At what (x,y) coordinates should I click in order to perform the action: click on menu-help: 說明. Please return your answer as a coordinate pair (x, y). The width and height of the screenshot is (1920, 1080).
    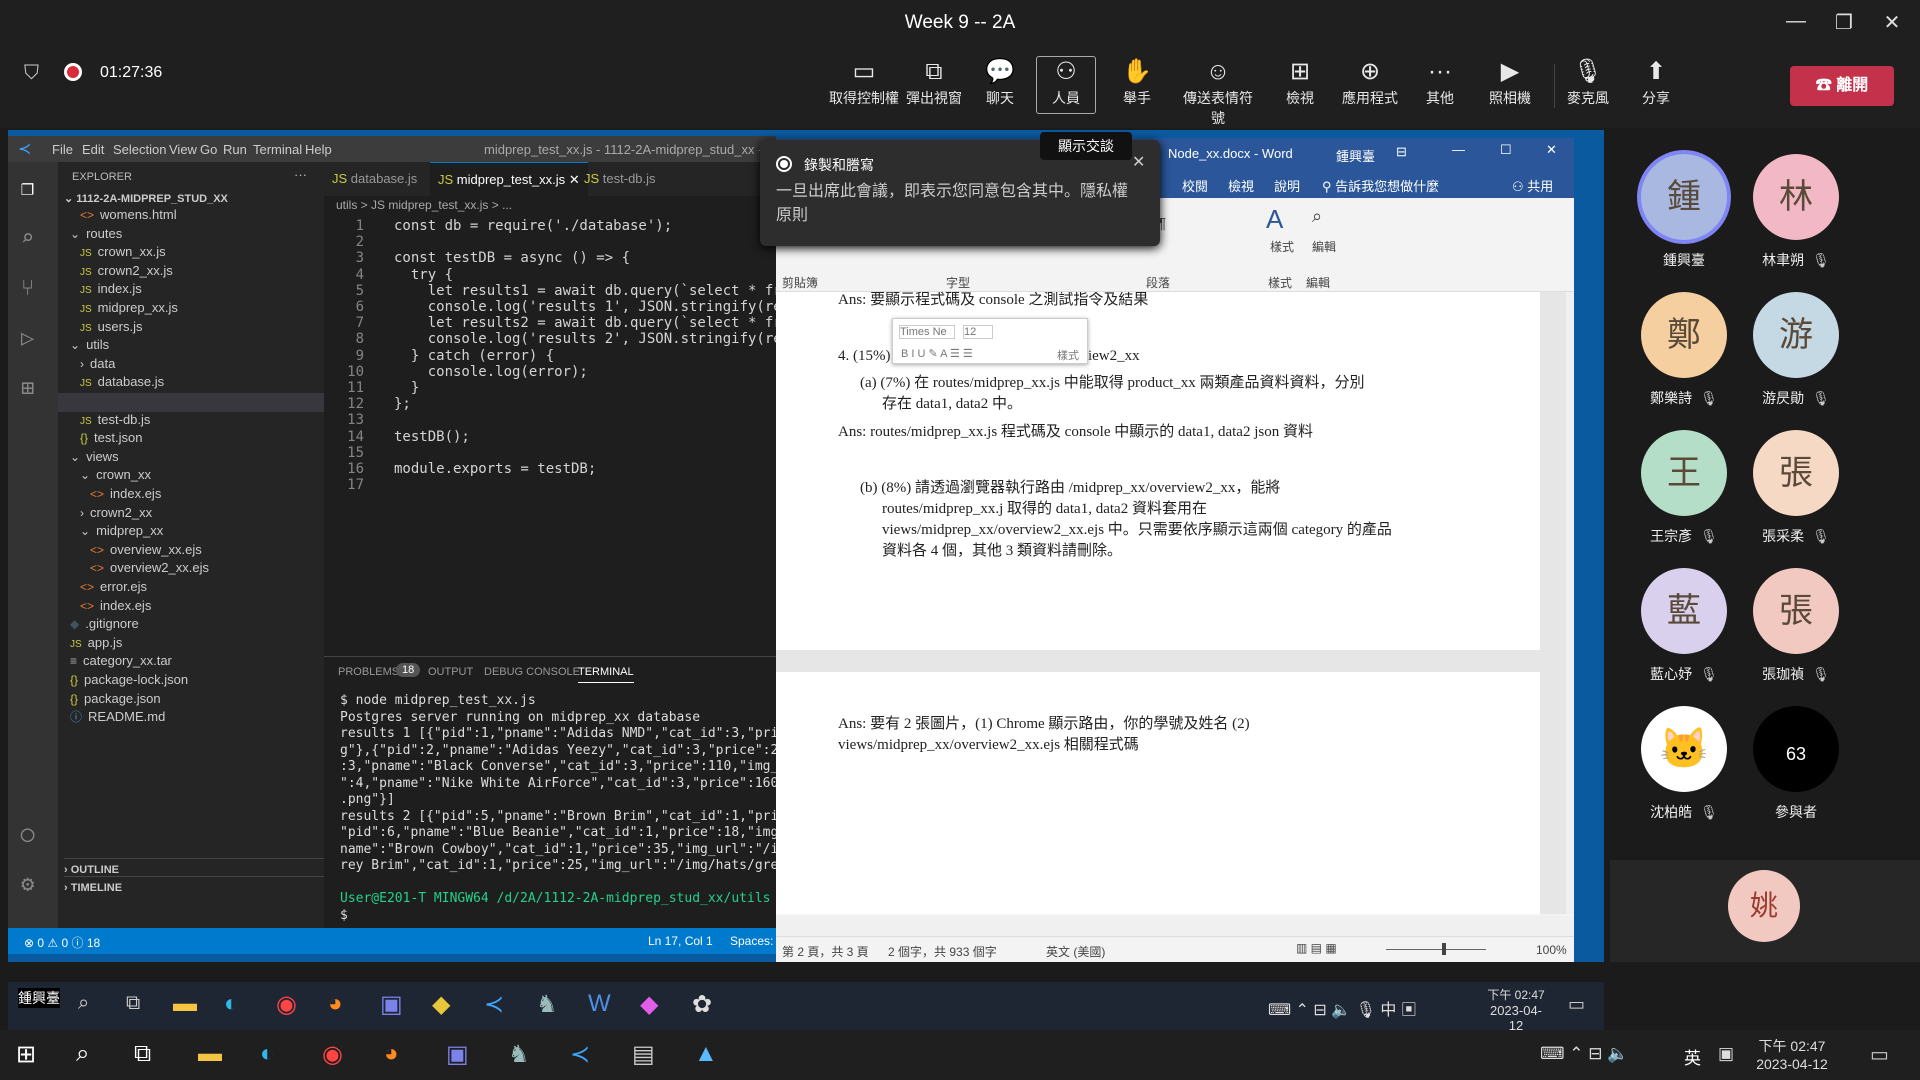
    Looking at the image, I should click on (1287, 185).